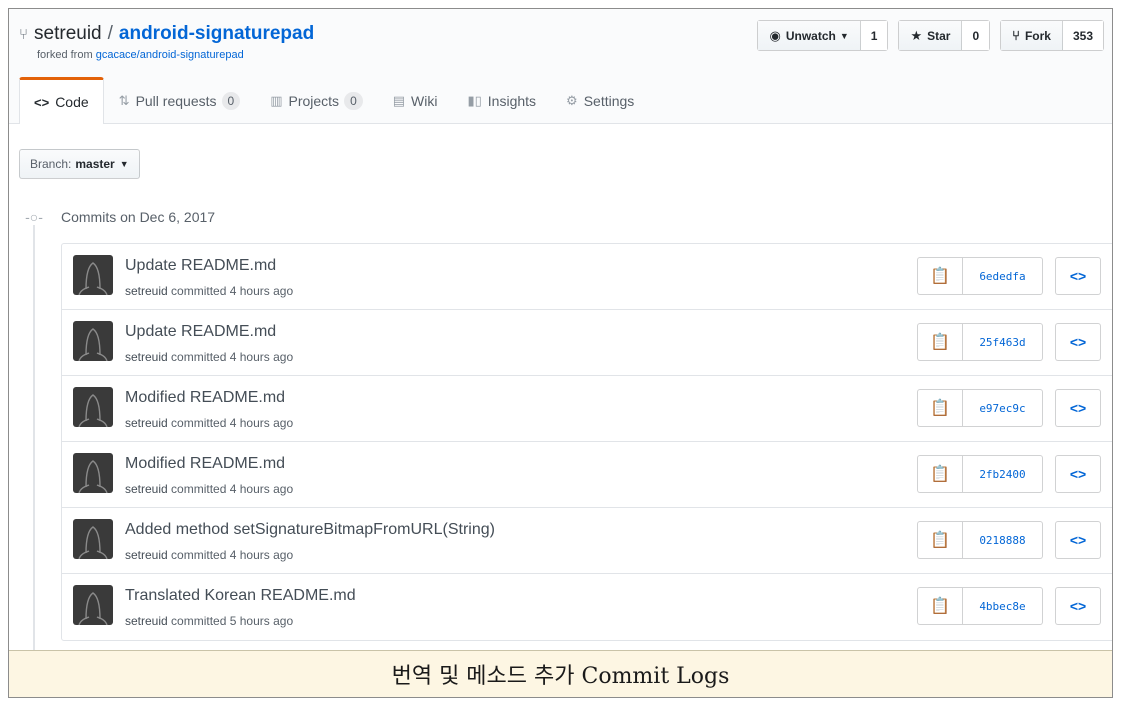  What do you see at coordinates (170, 55) in the screenshot?
I see `forked-from-link: gcacace/android-signaturepad` at bounding box center [170, 55].